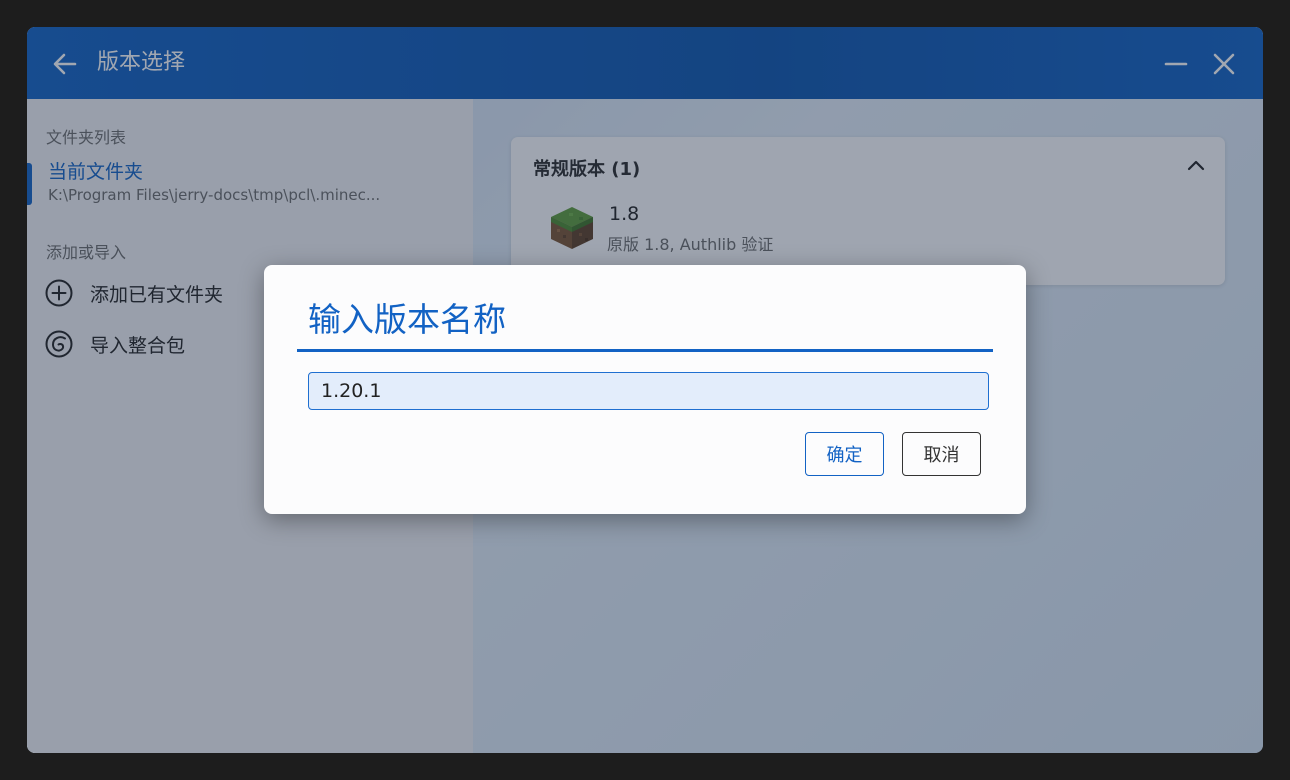 This screenshot has width=1290, height=780. Describe the element at coordinates (645, 350) in the screenshot. I see `dialog-title-underline` at that location.